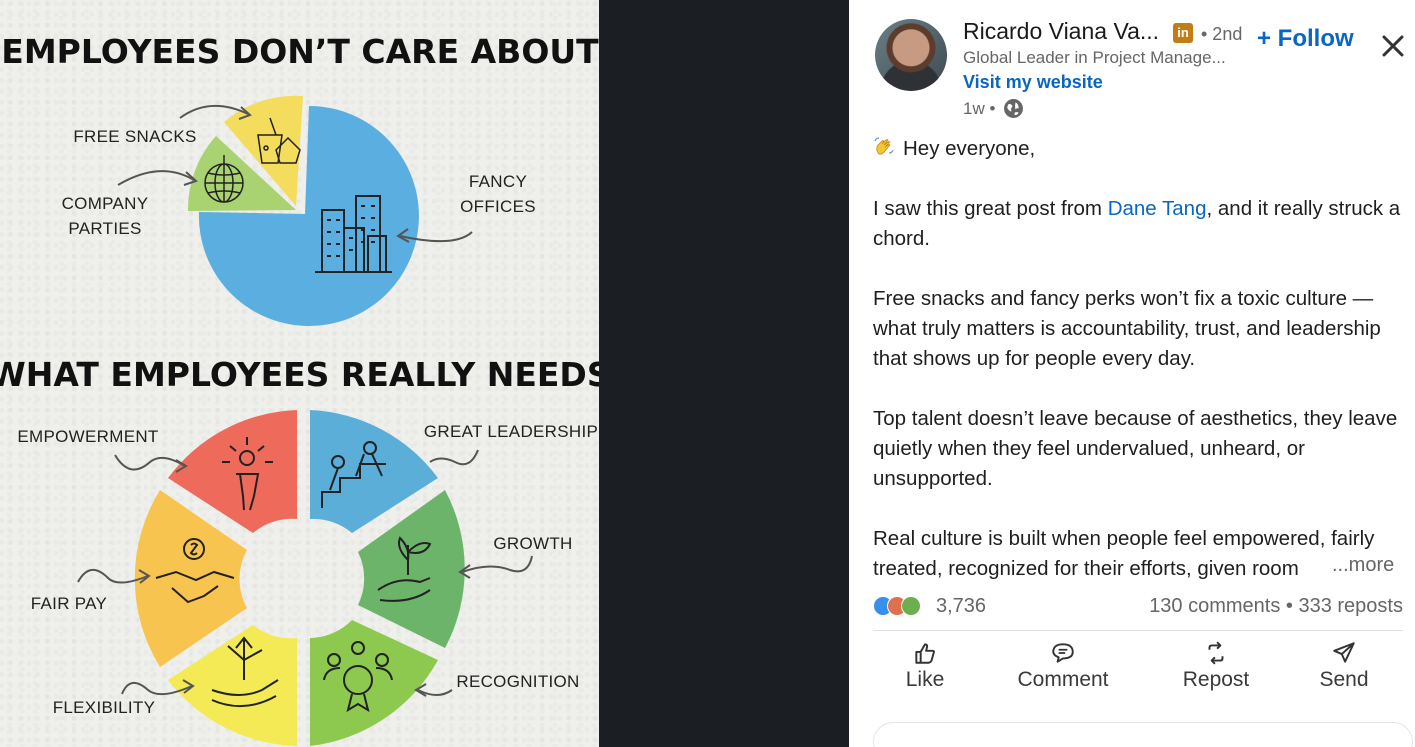  Describe the element at coordinates (1344, 652) in the screenshot. I see `send-icon` at that location.